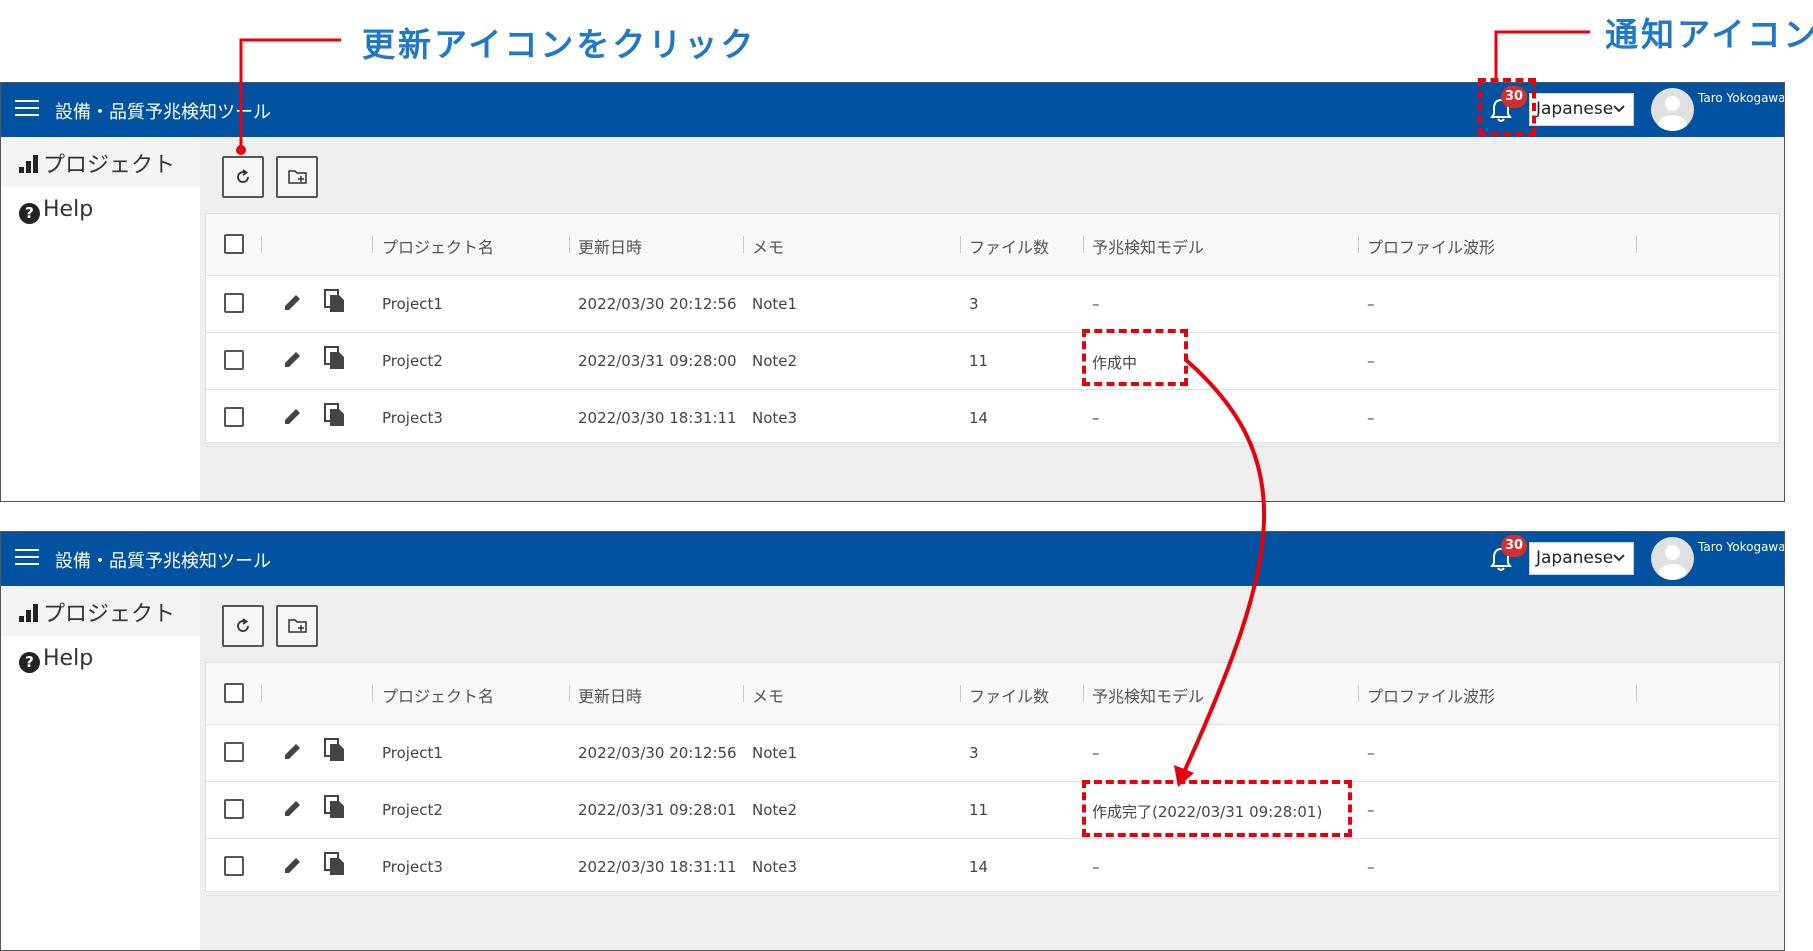  I want to click on memo: Note2, so click(775, 810).